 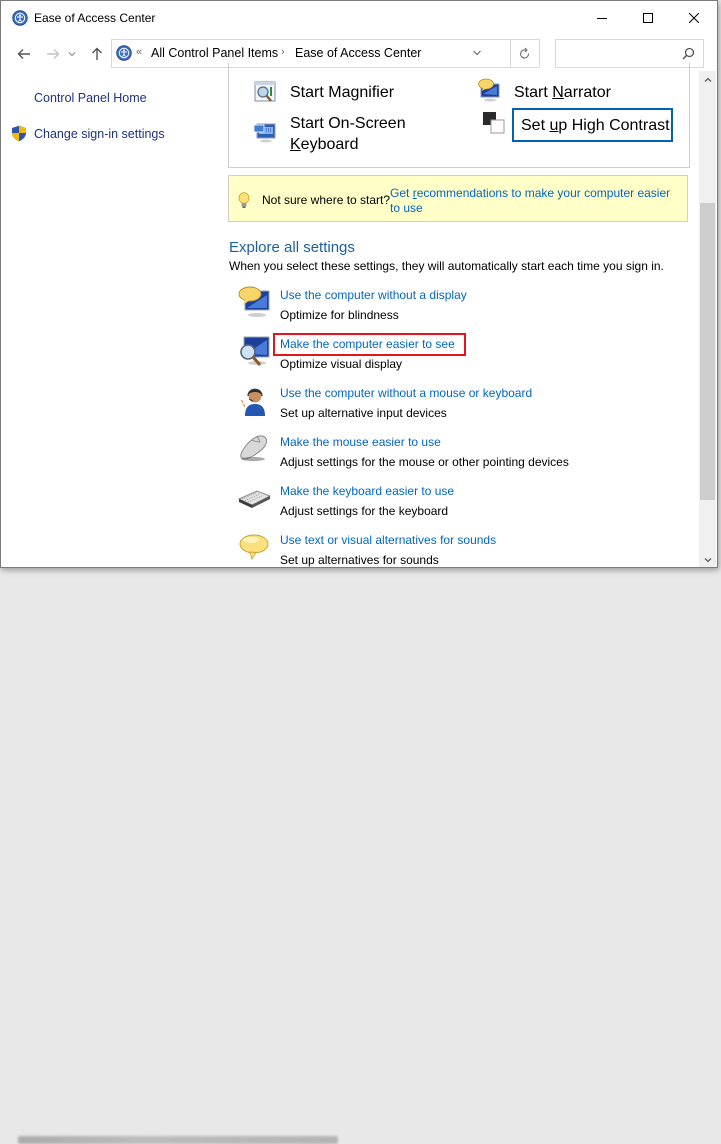 I want to click on monitor-magnifier-icon, so click(x=255, y=351).